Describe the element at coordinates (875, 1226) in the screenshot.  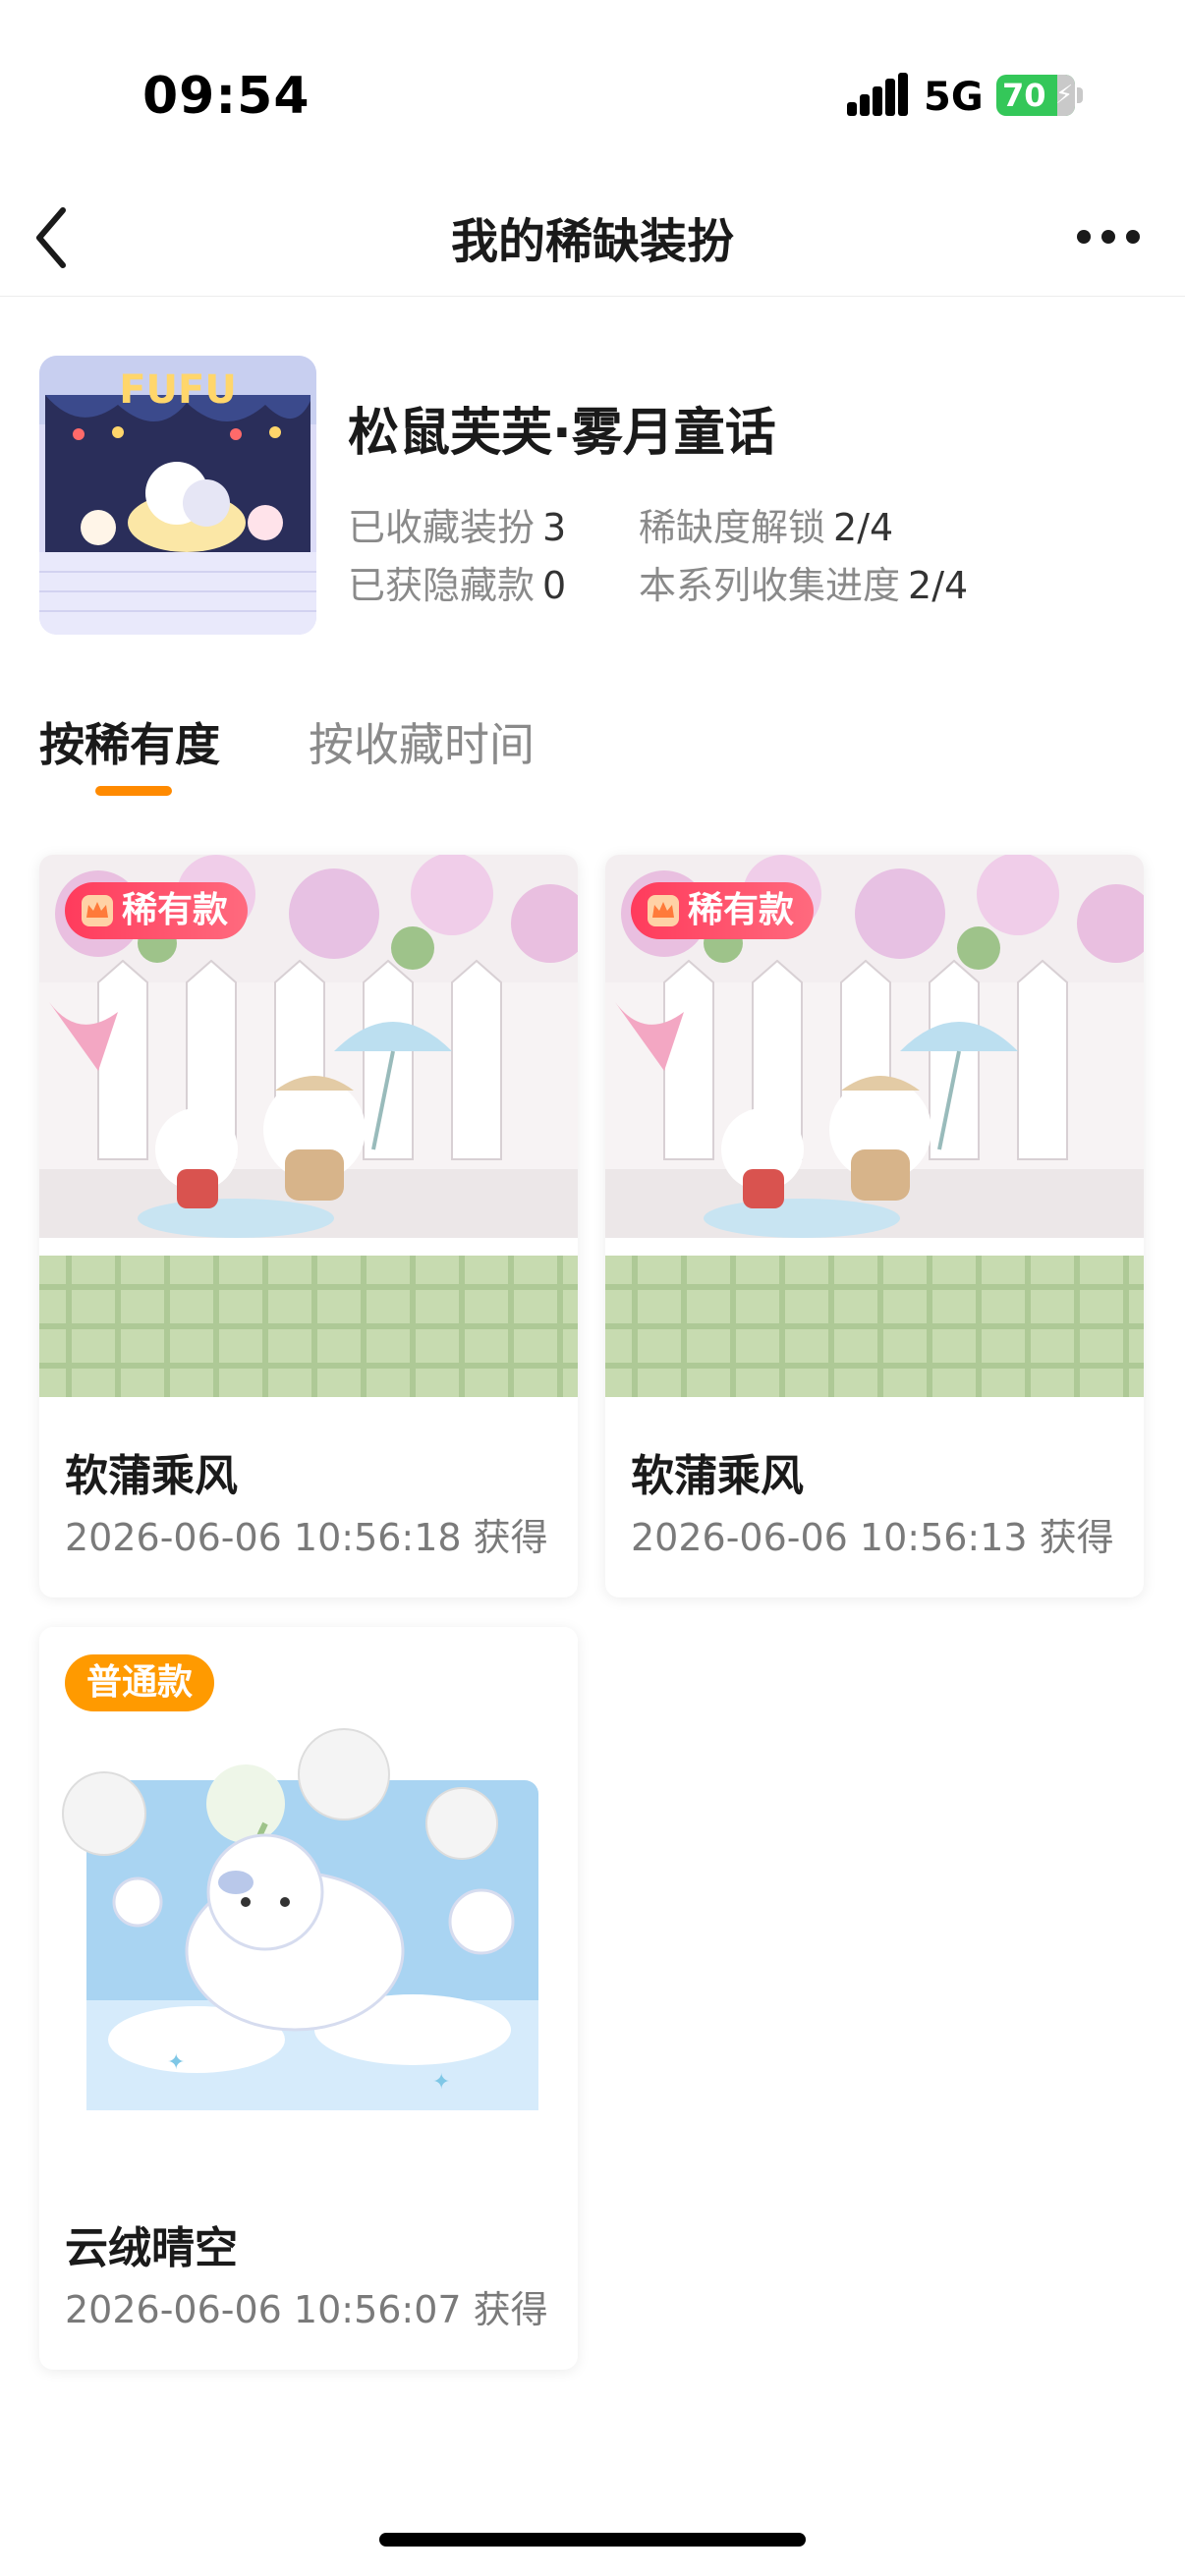
I see `outfit-card: 稀有款 软蒲乘风 2026-06-06 10:56:13 获得` at that location.